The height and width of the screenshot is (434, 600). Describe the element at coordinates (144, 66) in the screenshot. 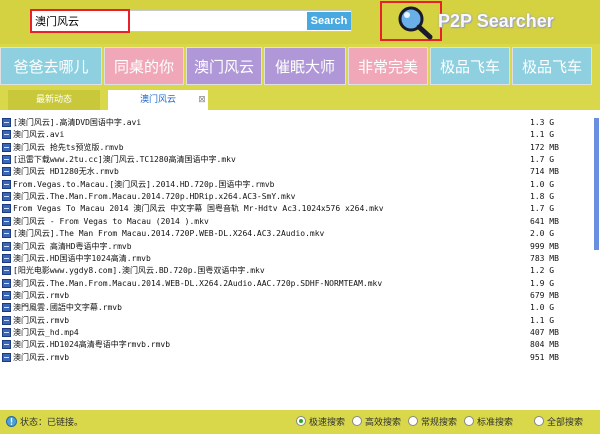

I see `hot-tag: 同桌的你` at that location.